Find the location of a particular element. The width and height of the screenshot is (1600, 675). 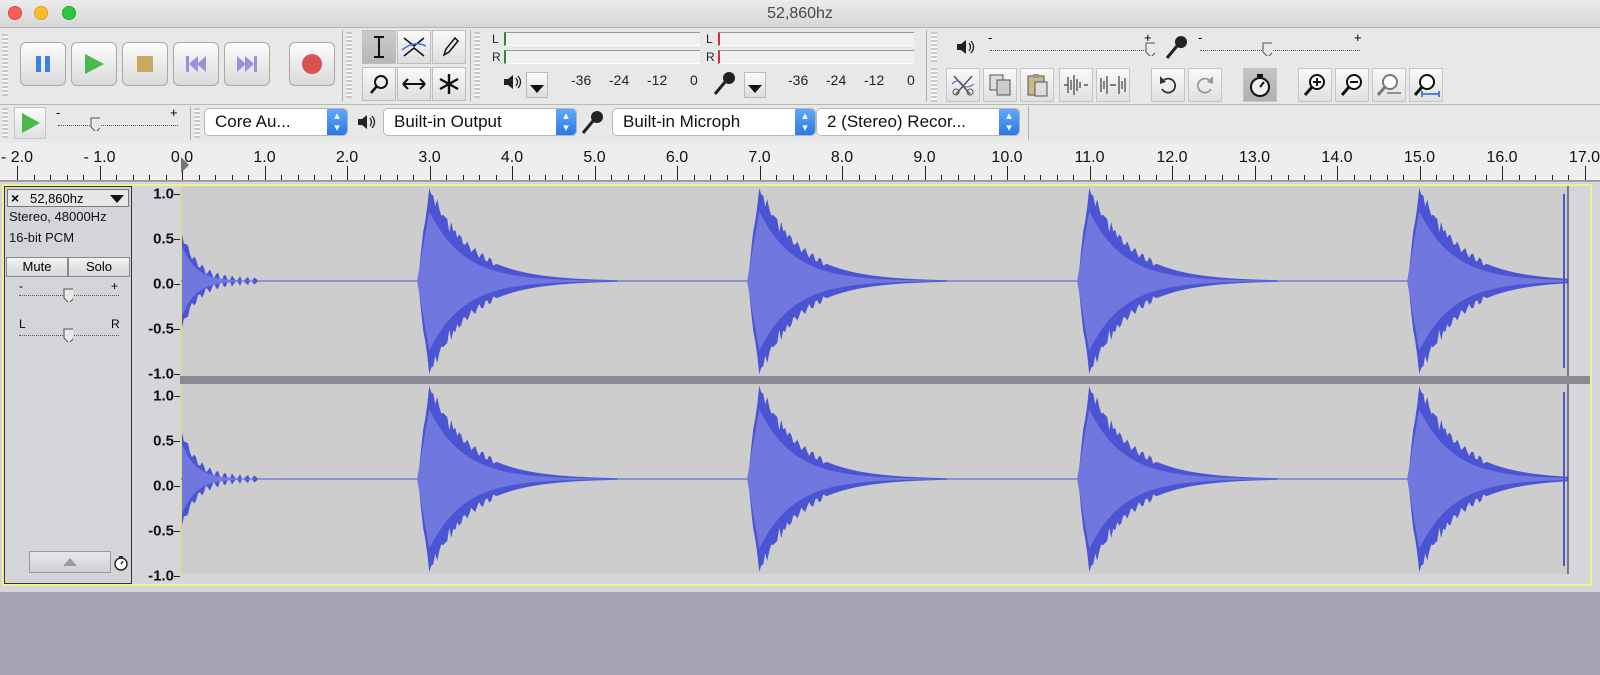

recording-channels-select: 2 (Stereo) Recor... ▴ ▾ is located at coordinates (918, 122).